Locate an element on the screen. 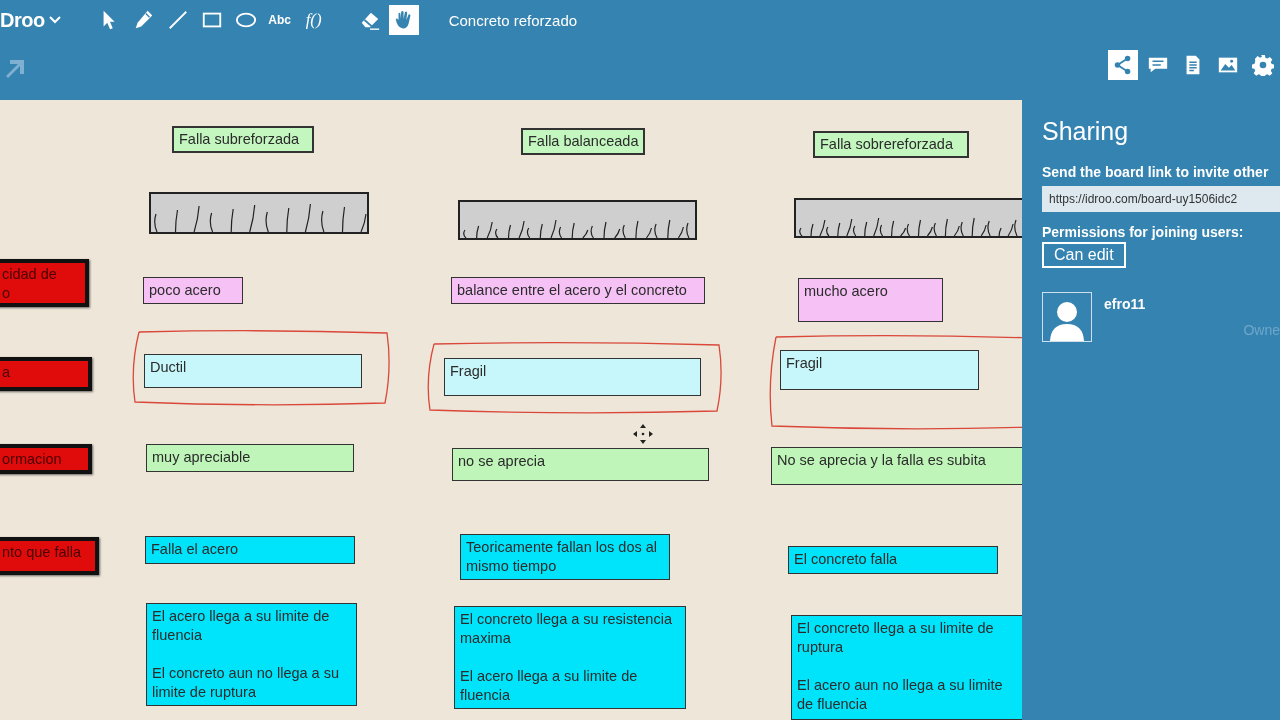 The height and width of the screenshot is (720, 1280). text-tool: Abc is located at coordinates (279, 20).